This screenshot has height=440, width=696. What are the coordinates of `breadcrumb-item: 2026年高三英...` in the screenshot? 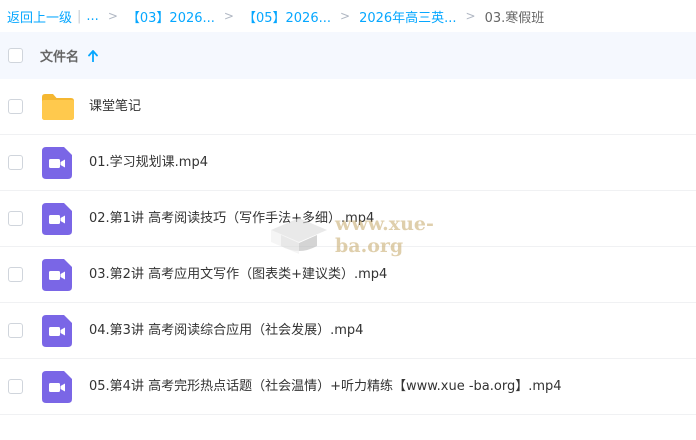 It's located at (407, 16).